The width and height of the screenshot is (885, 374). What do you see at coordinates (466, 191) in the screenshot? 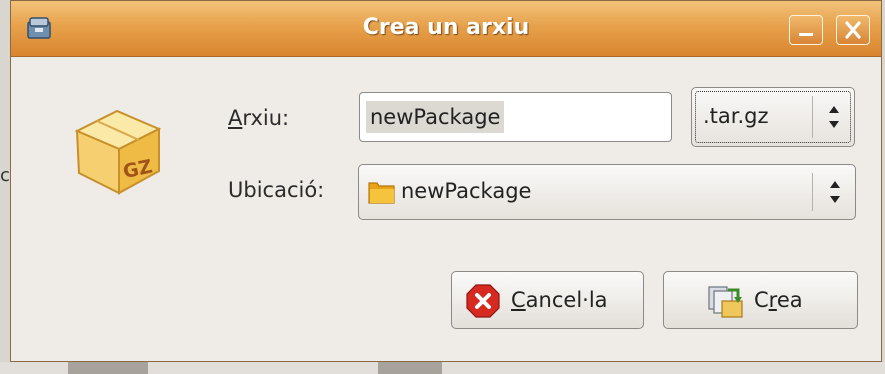
I see `location-value: newPackage` at bounding box center [466, 191].